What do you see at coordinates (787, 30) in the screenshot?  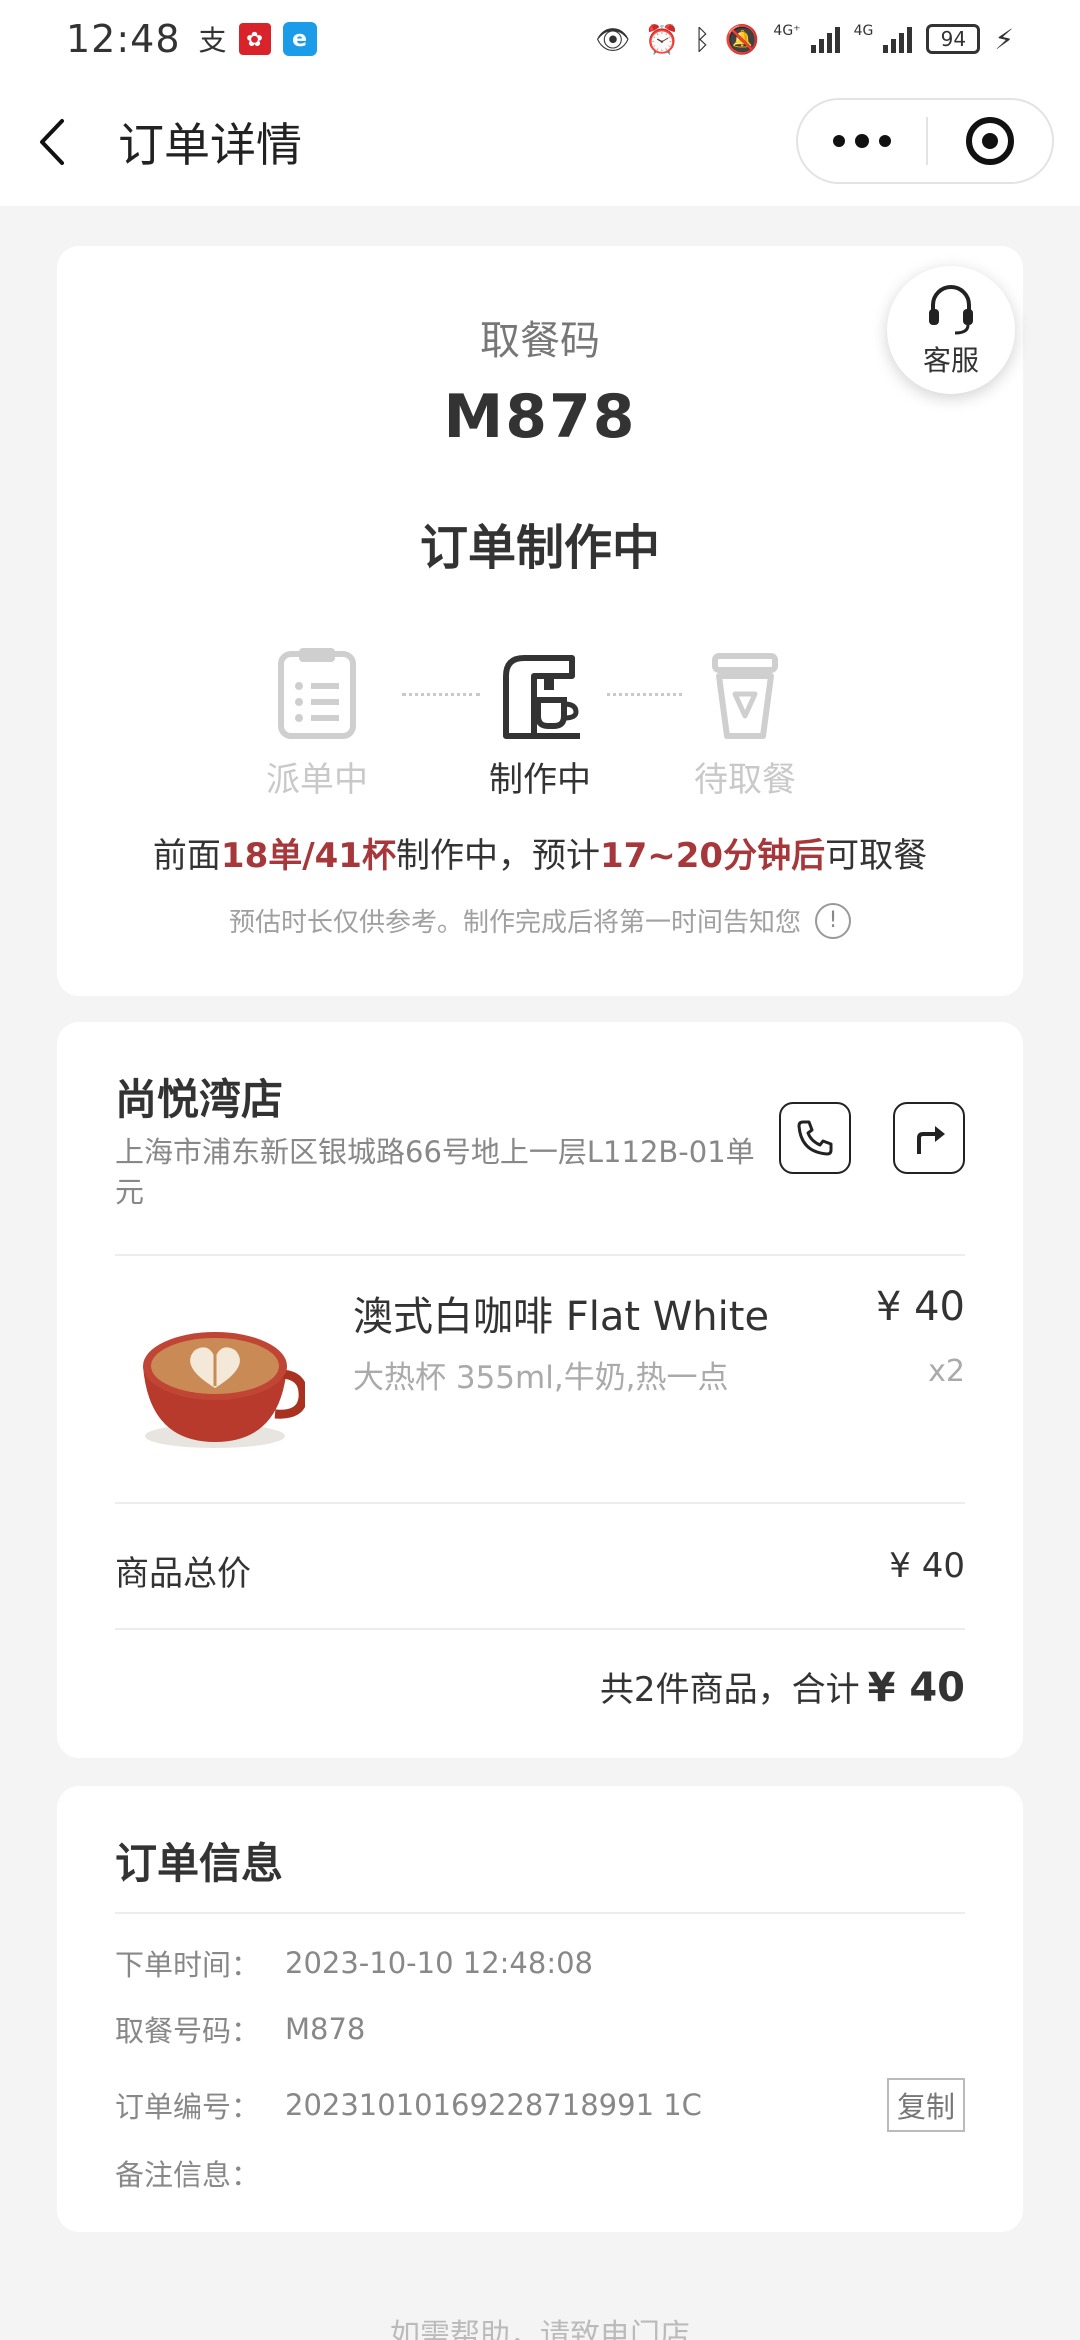 I see `network-label-1: 4G⁺` at bounding box center [787, 30].